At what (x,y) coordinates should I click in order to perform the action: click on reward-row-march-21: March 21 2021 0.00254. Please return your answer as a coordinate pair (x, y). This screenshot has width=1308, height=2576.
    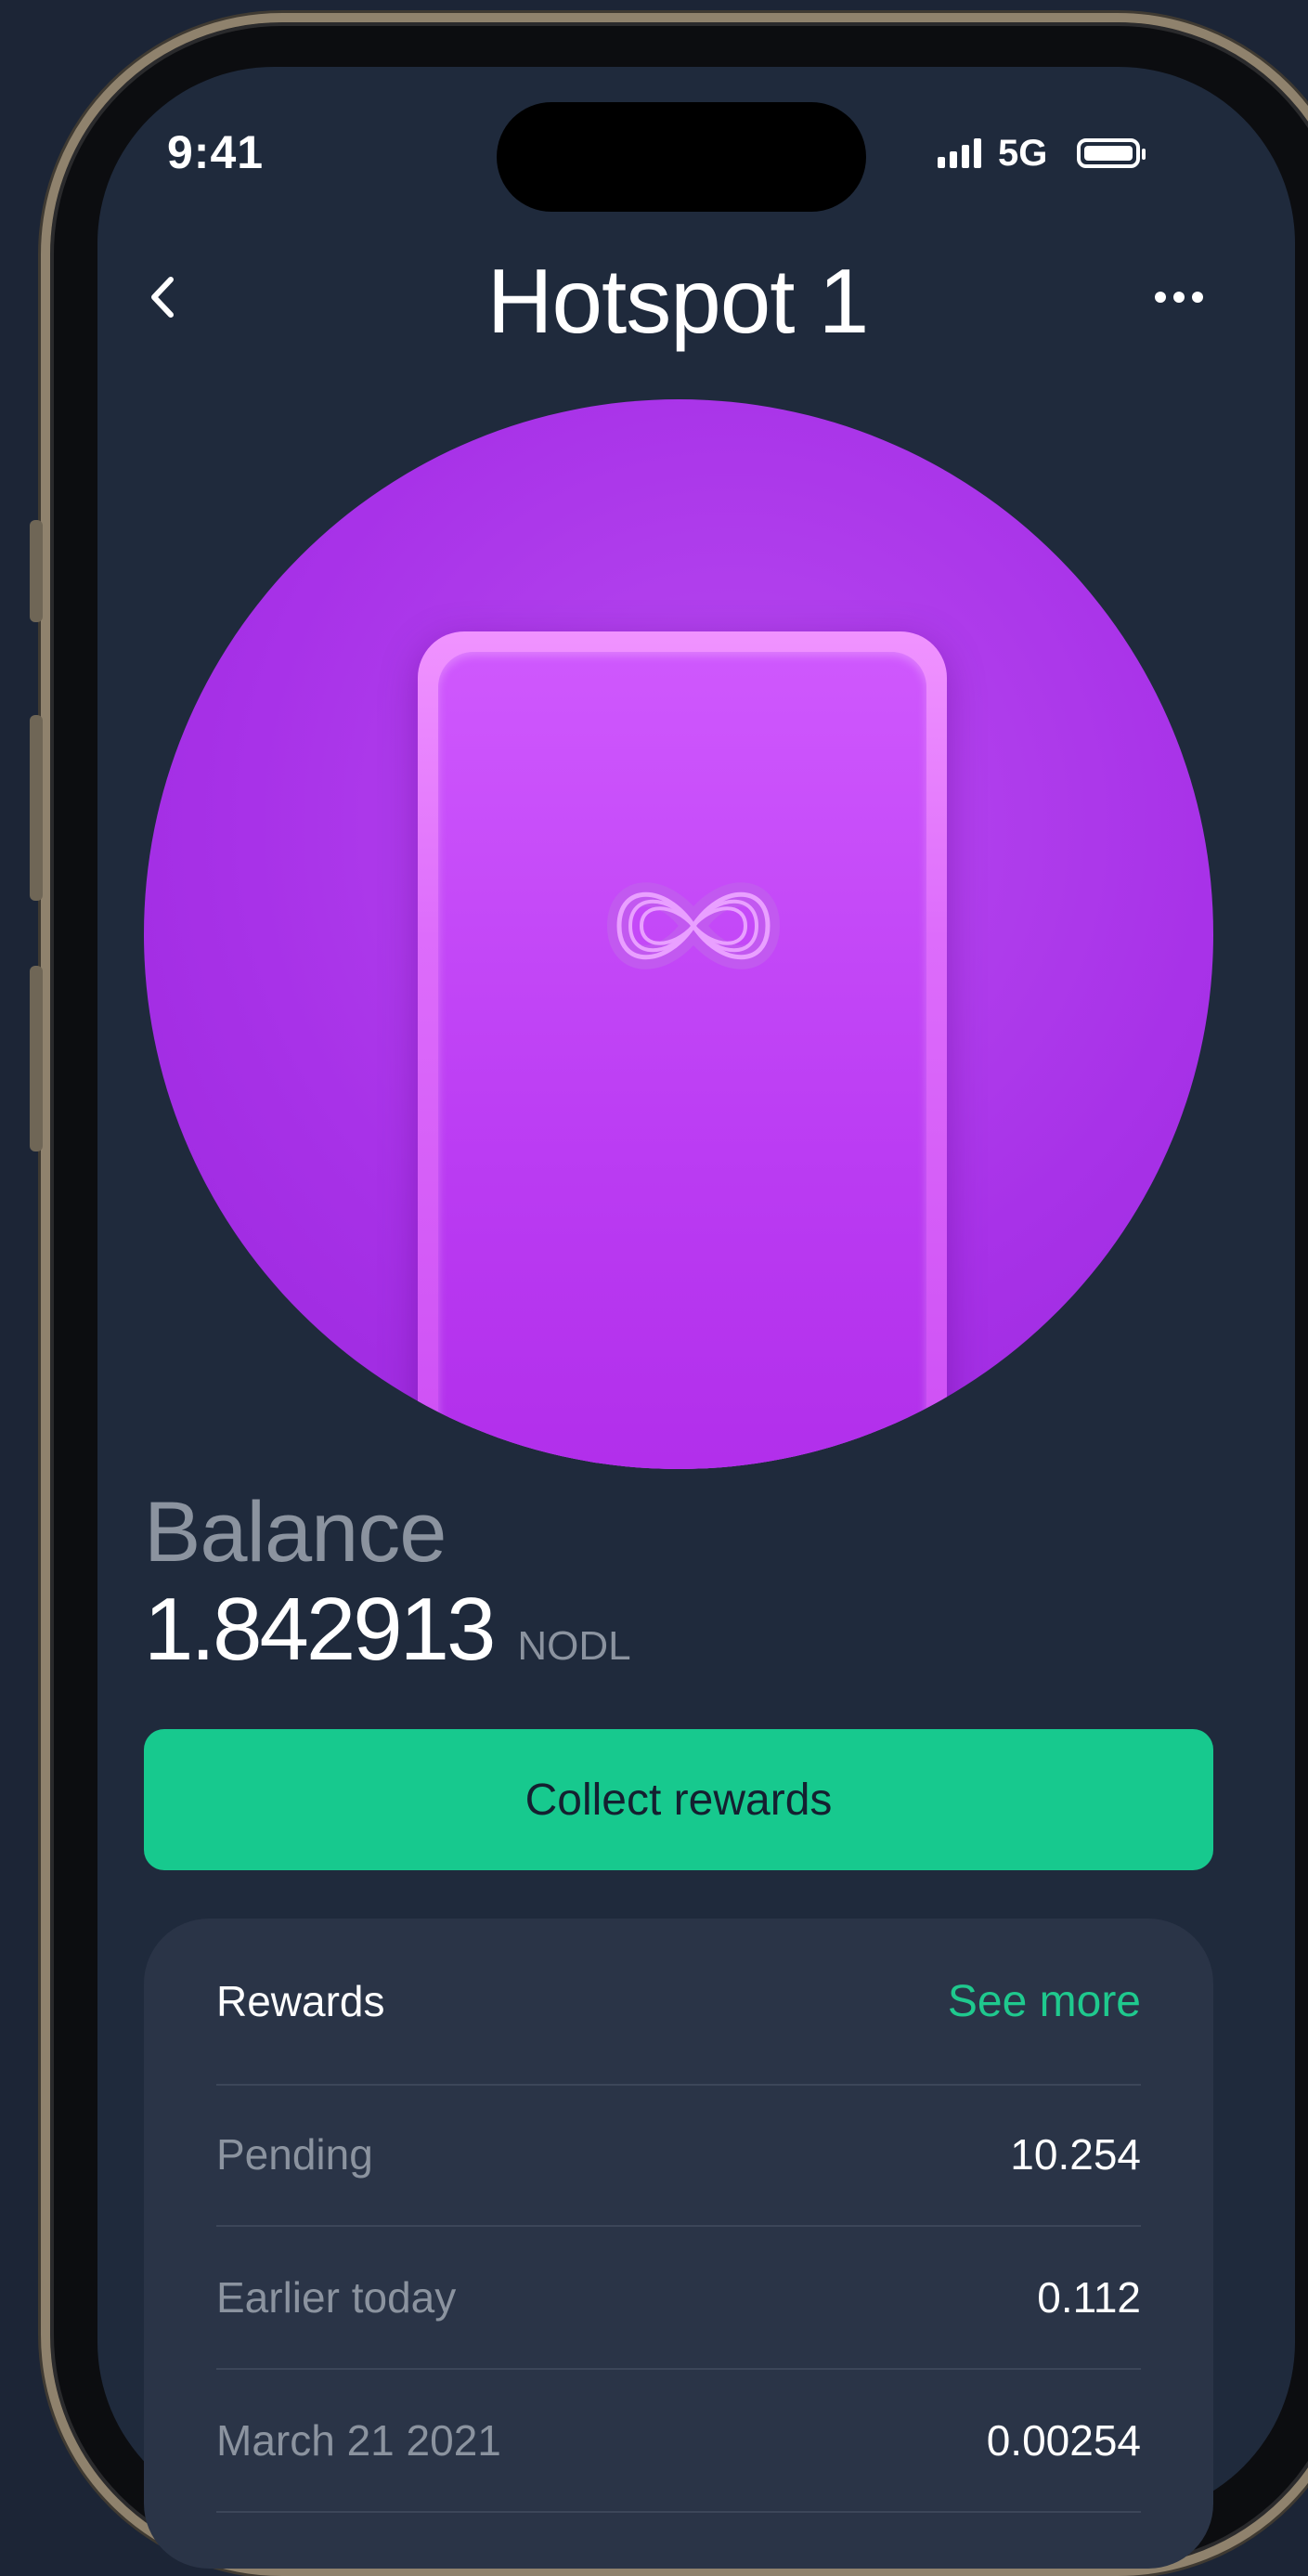
    Looking at the image, I should click on (679, 2441).